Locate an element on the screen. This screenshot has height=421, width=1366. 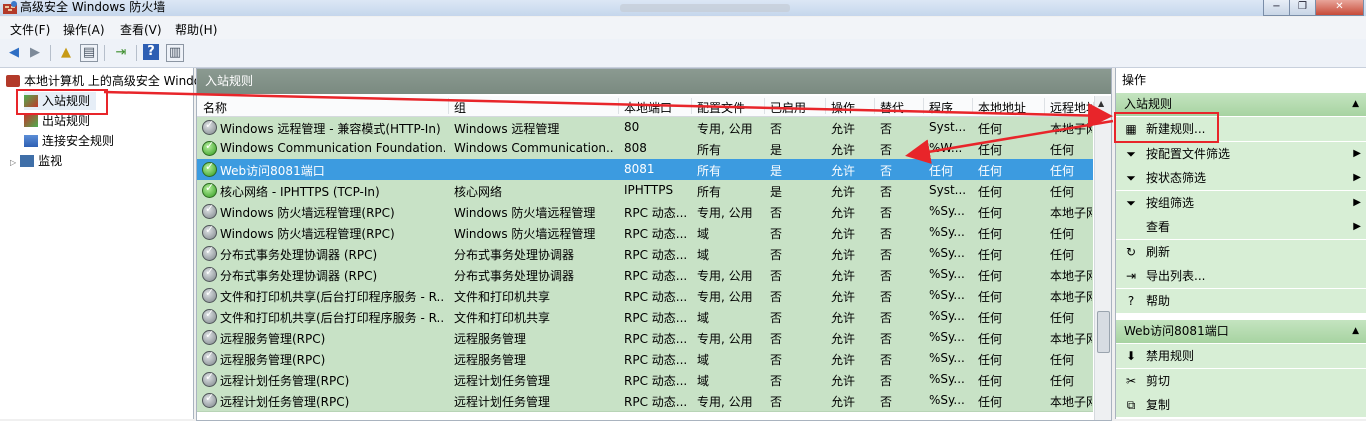
column-header-enabled: 已启用 is located at coordinates (788, 107).